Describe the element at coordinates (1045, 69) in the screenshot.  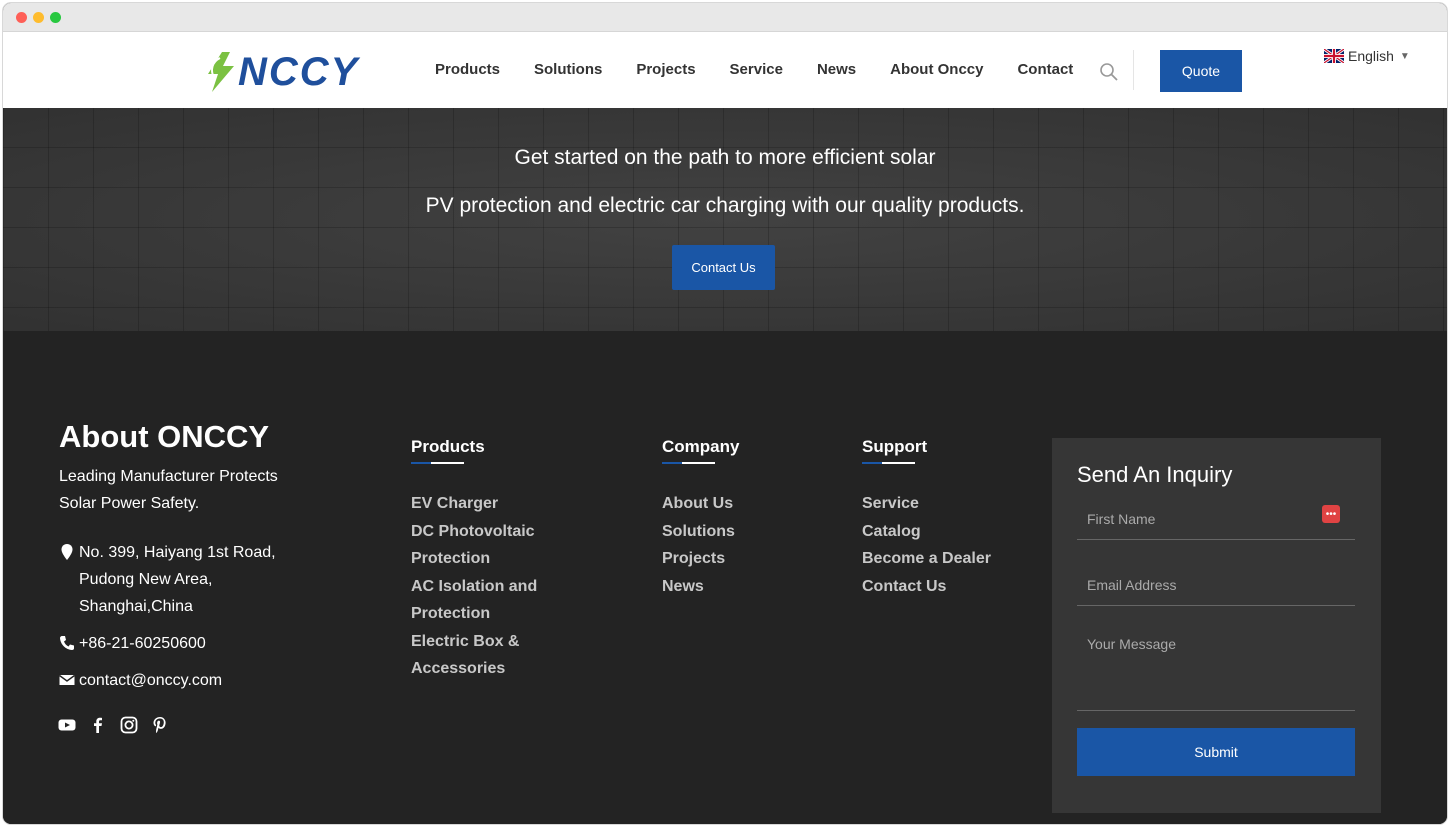
I see `nav-item-contact: Contact` at that location.